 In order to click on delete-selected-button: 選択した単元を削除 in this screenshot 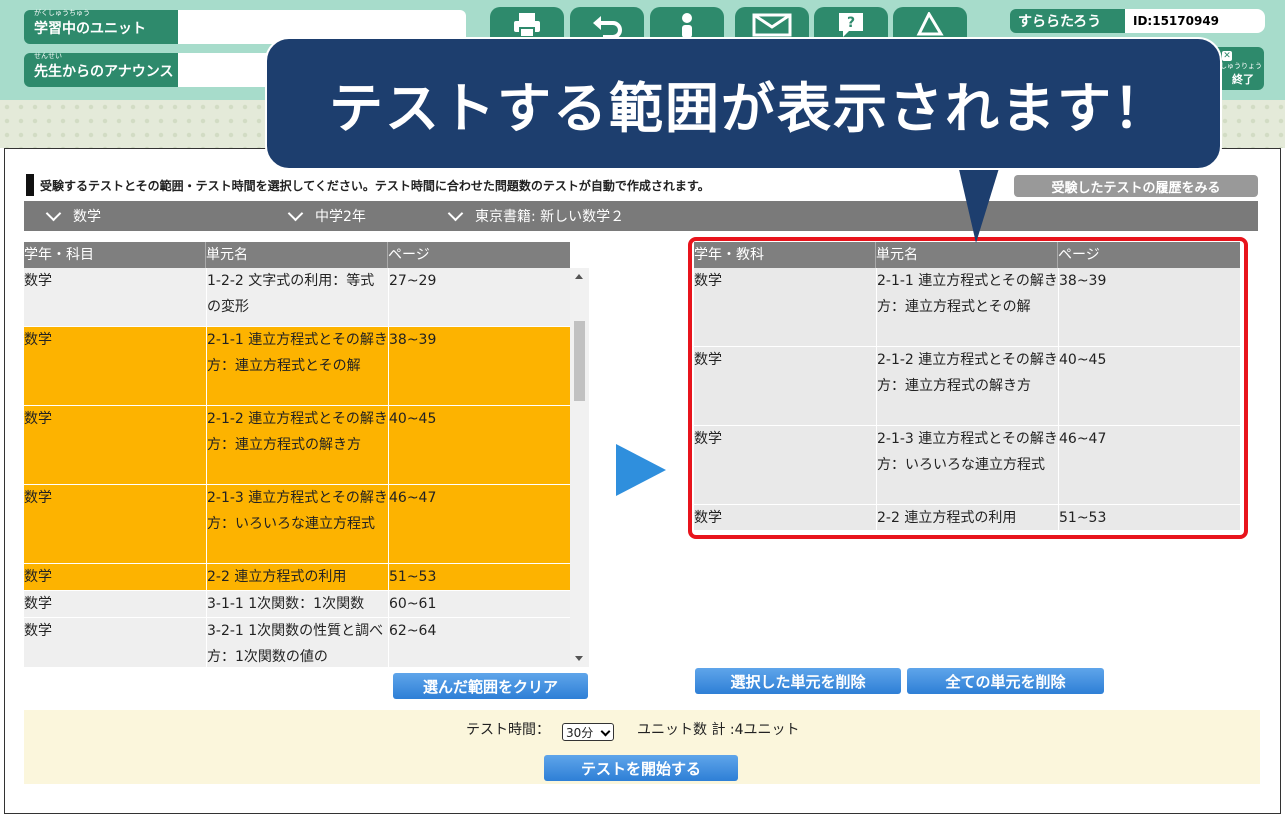, I will do `click(798, 681)`.